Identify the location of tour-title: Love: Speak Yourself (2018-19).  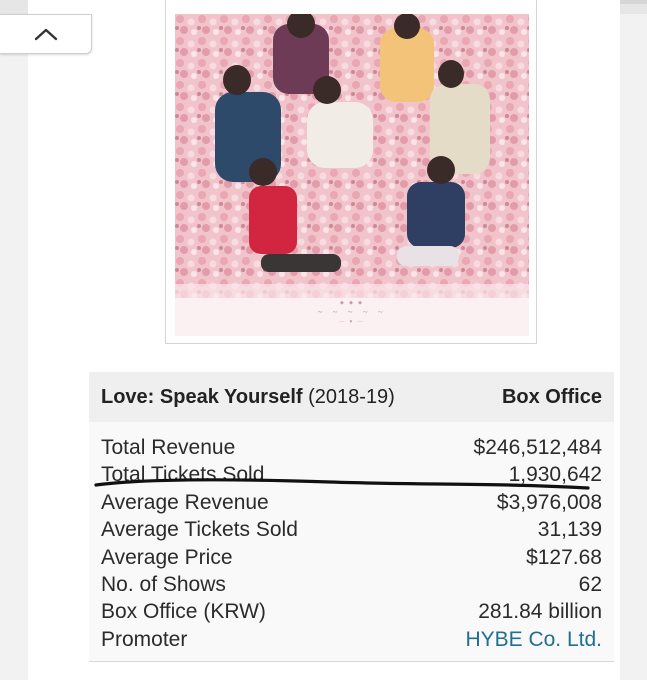
(248, 397).